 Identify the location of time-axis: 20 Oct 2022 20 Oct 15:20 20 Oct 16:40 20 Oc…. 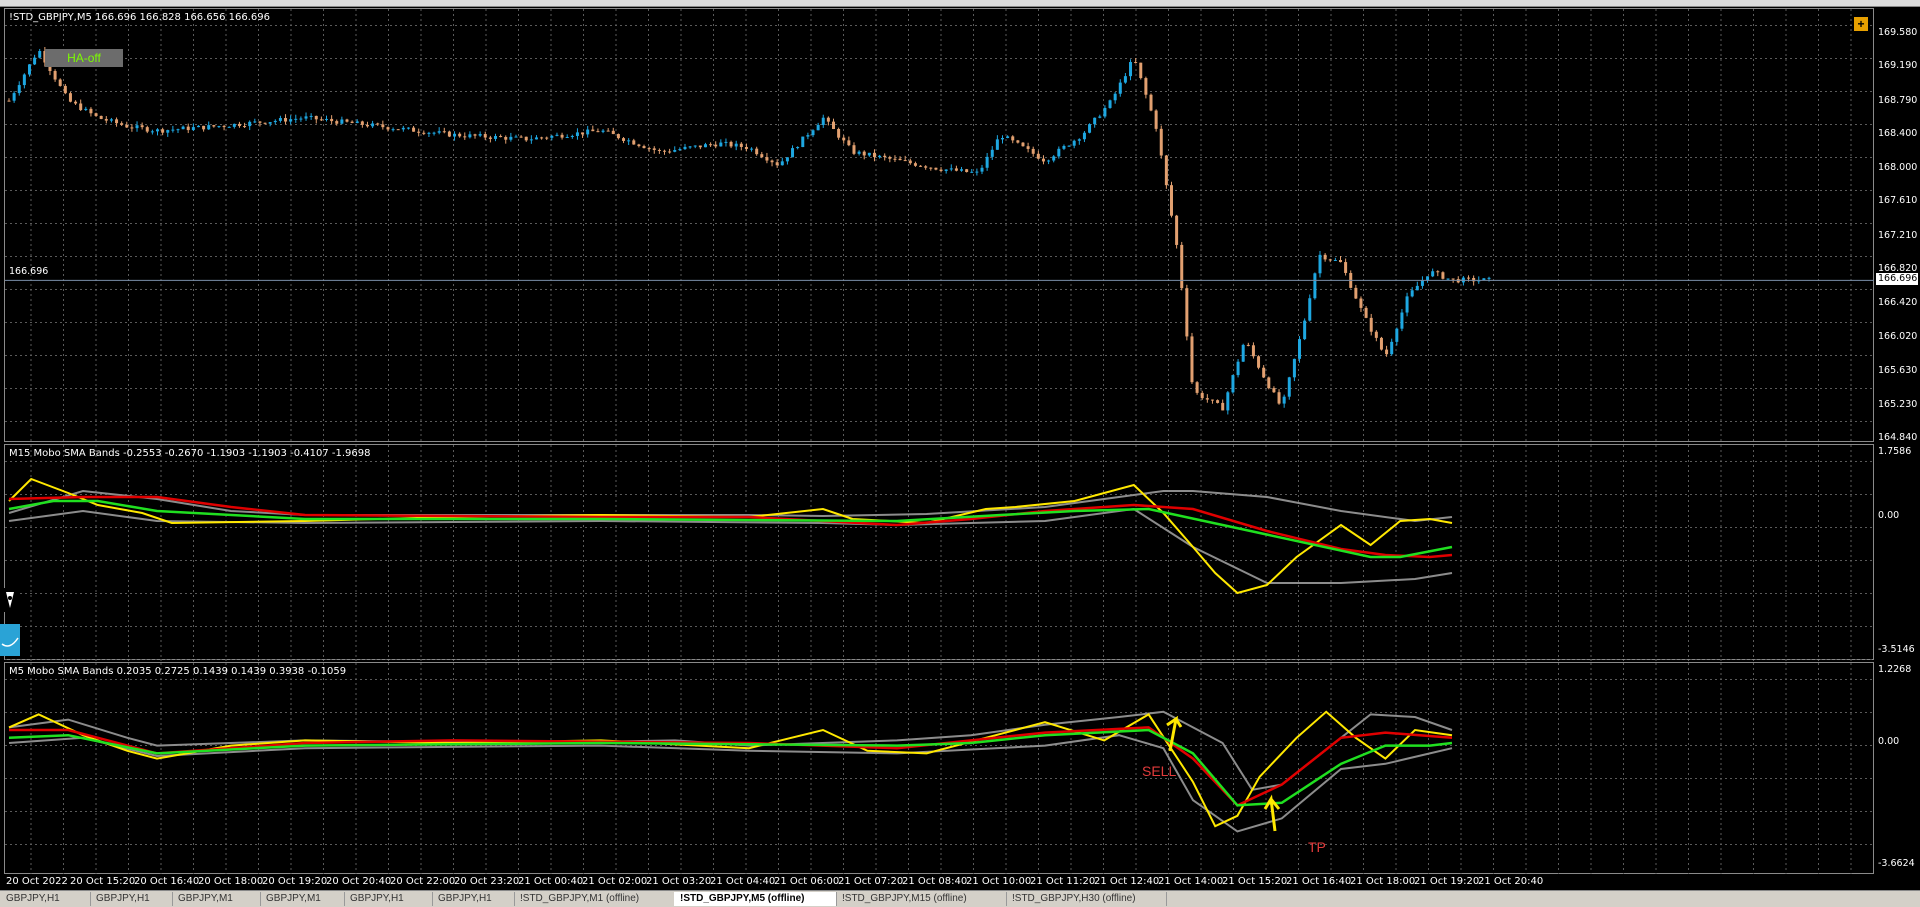
(960, 882).